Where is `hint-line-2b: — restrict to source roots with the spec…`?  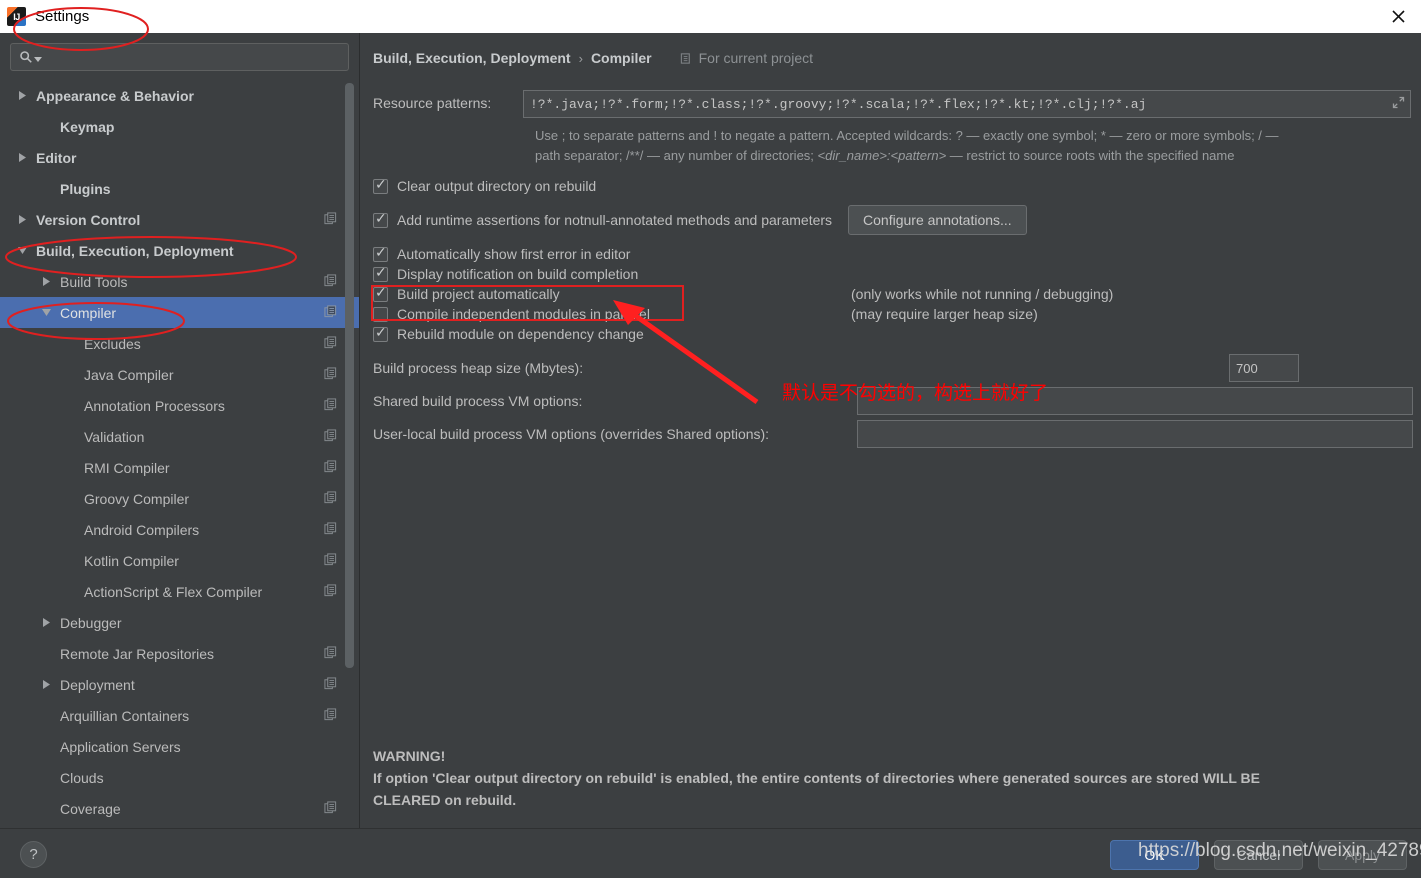 hint-line-2b: — restrict to source roots with the spec… is located at coordinates (1090, 155).